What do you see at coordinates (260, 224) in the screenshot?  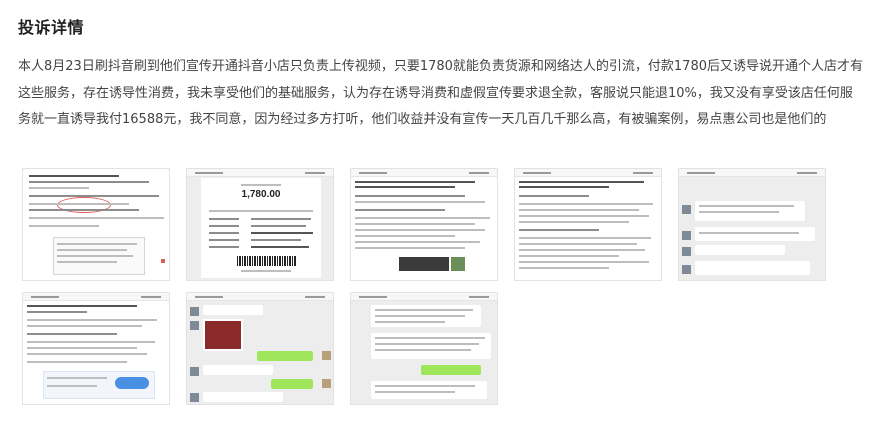 I see `attachment-thumbnail-2: 1,780.00` at bounding box center [260, 224].